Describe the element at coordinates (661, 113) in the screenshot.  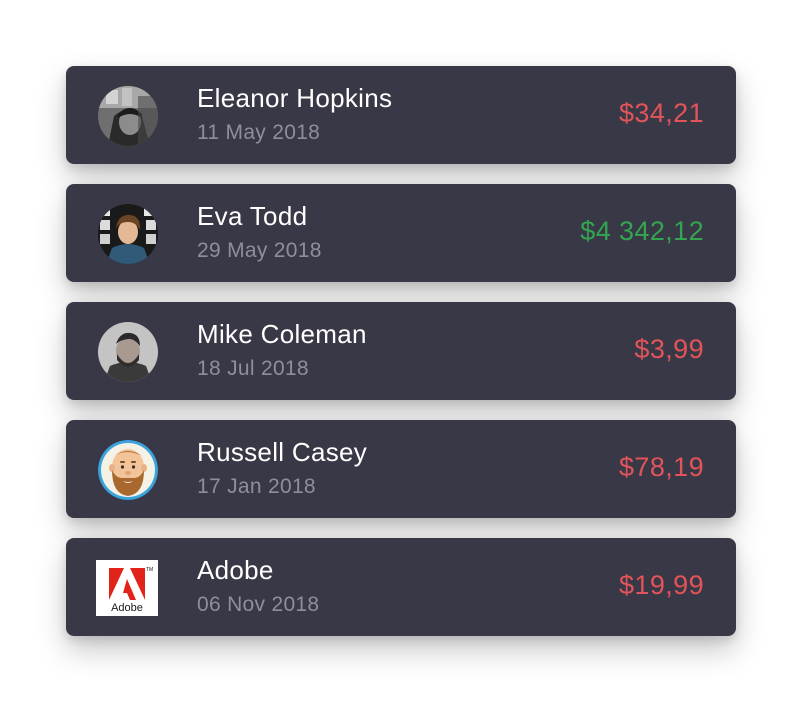
I see `transaction-amount: $34,21` at that location.